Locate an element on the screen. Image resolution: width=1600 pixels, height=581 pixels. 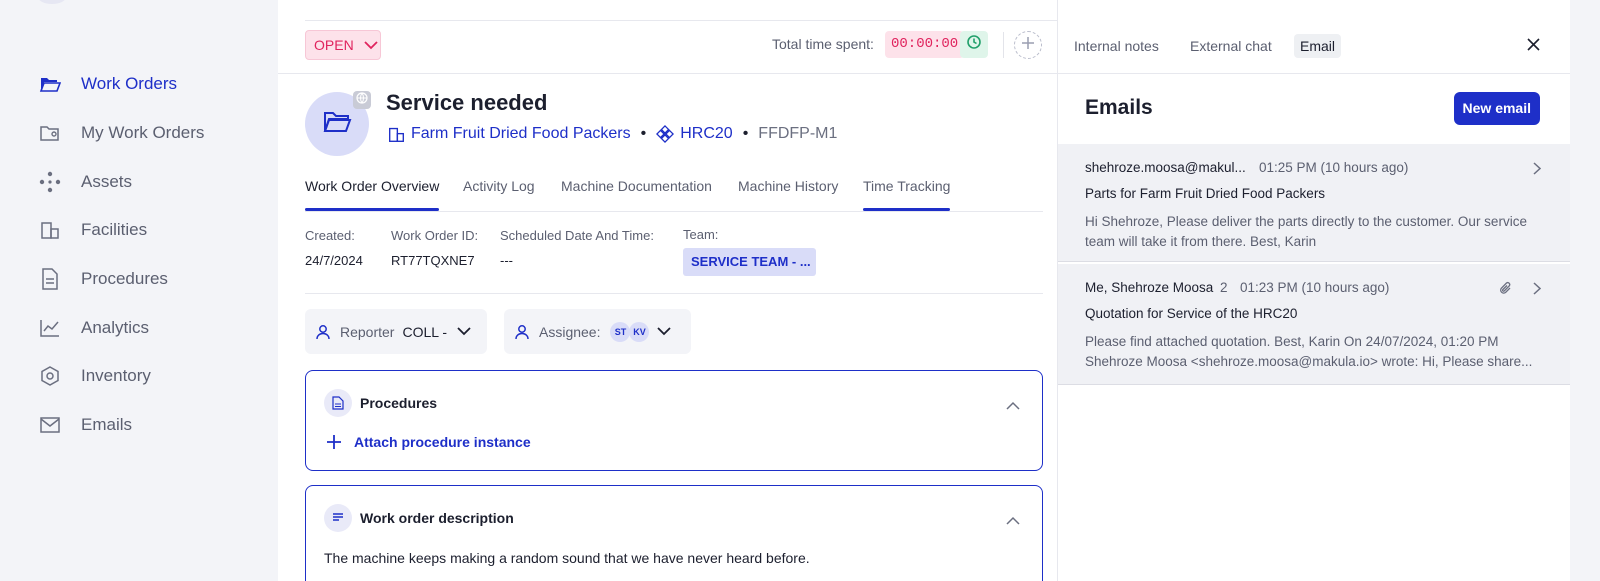
email-subject: Quotation for Service of the HRC20 is located at coordinates (1191, 313).